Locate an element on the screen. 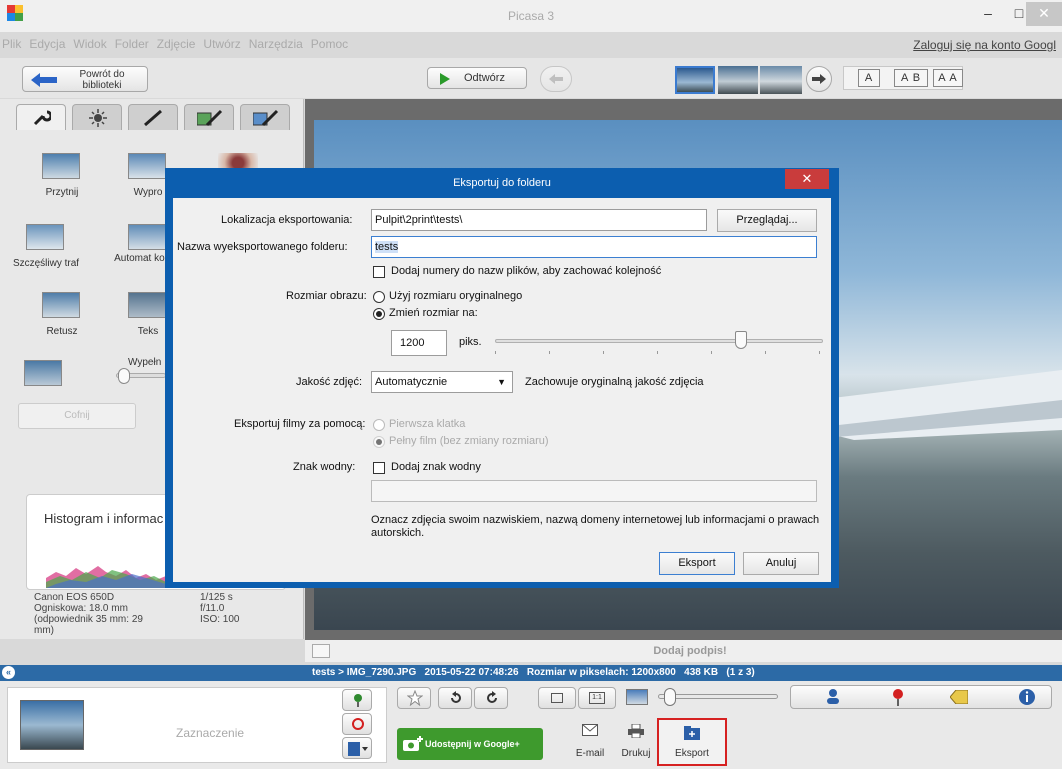  print-button: Drukuj is located at coordinates (636, 745).